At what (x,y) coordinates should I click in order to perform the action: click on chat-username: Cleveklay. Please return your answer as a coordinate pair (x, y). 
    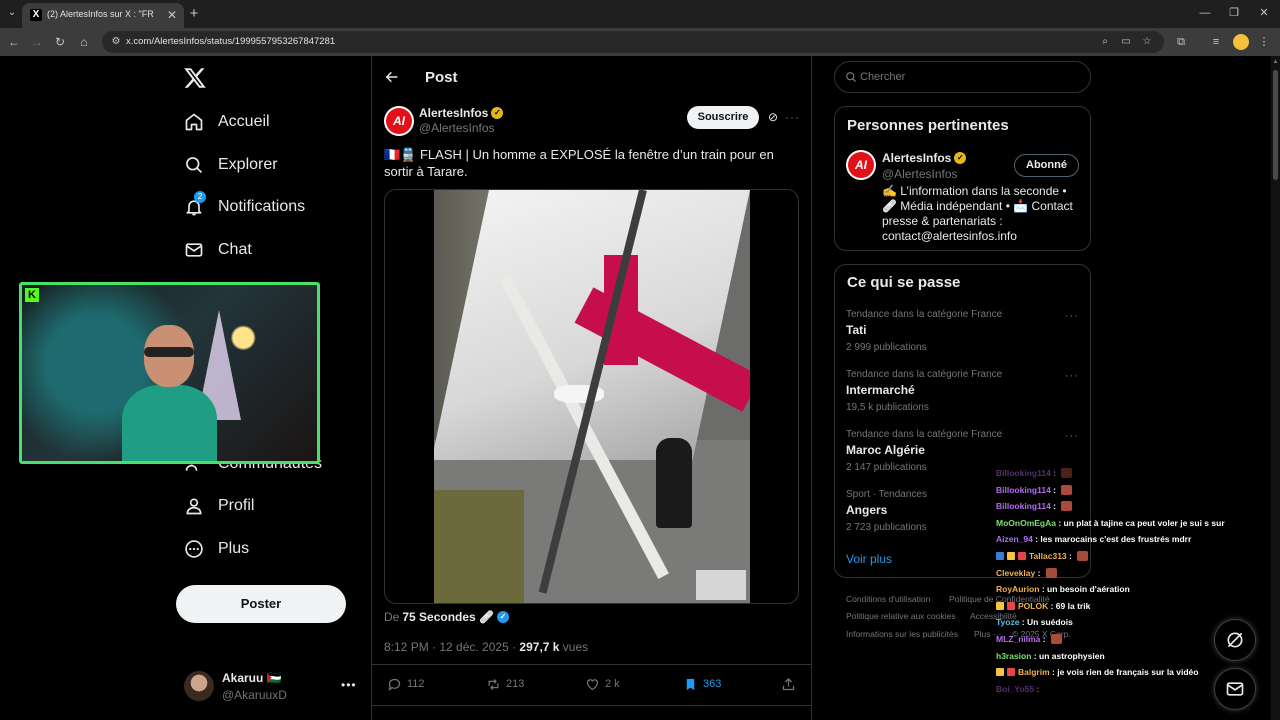
    Looking at the image, I should click on (1016, 573).